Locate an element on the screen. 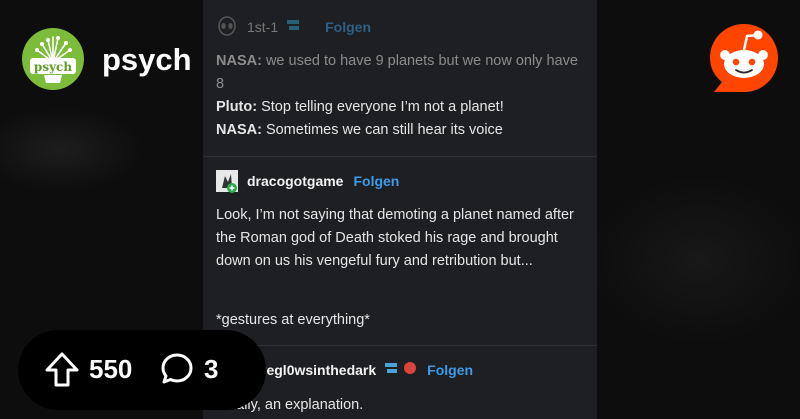  post-header: dracogotgame Folgen is located at coordinates (307, 181).